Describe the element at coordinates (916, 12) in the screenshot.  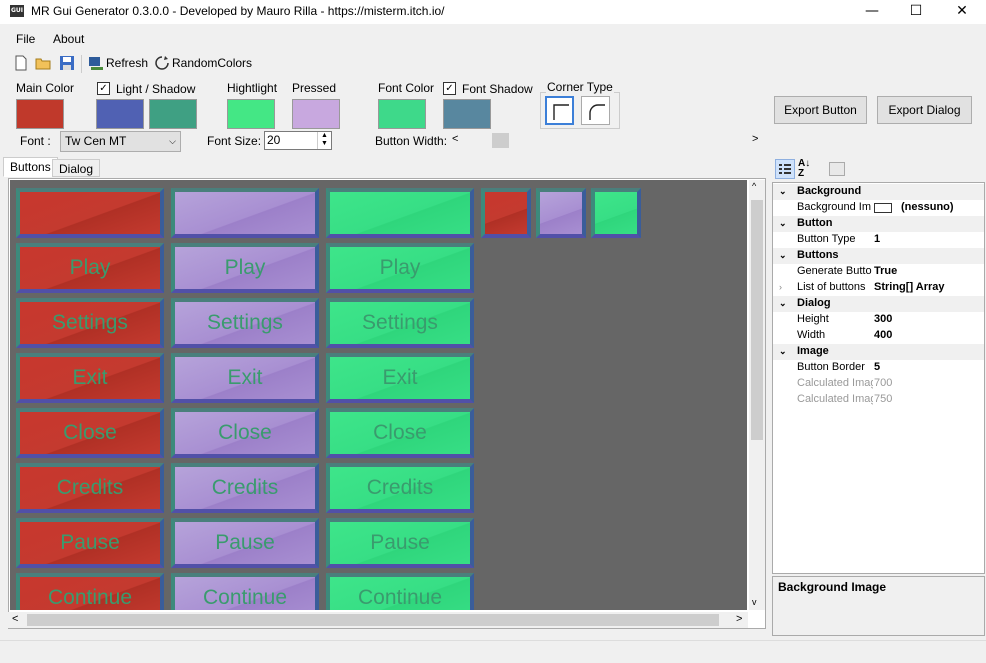
I see `maximize-button: ☐` at that location.